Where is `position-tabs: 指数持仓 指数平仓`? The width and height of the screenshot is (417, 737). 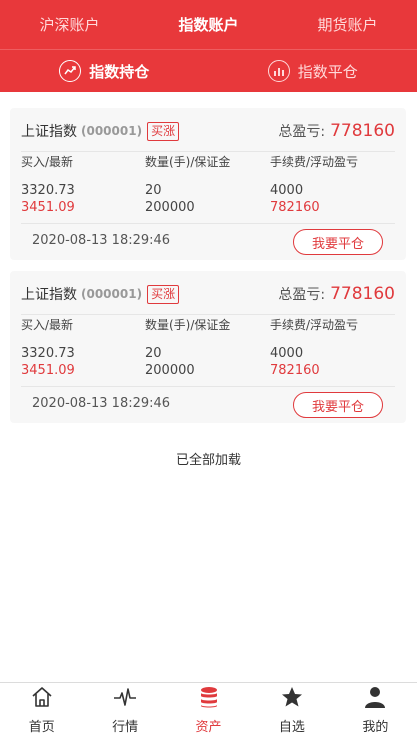
position-tabs: 指数持仓 指数平仓 is located at coordinates (208, 70).